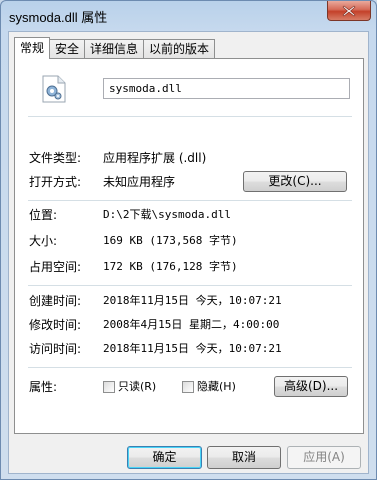 Image resolution: width=377 pixels, height=480 pixels. Describe the element at coordinates (170, 266) in the screenshot. I see `size-on-disk-value: 172 KB (176,128 字节)` at that location.